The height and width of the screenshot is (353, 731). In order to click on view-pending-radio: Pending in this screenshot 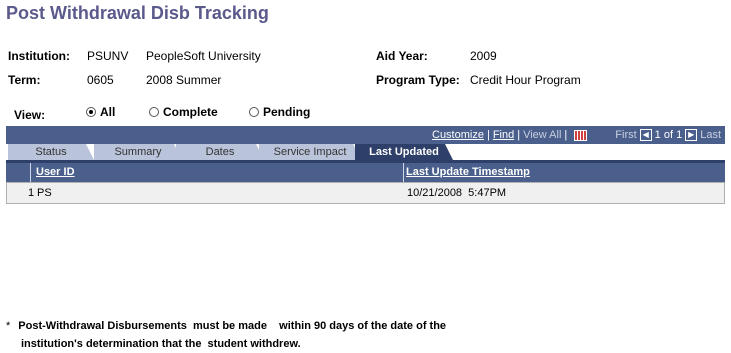, I will do `click(279, 112)`.